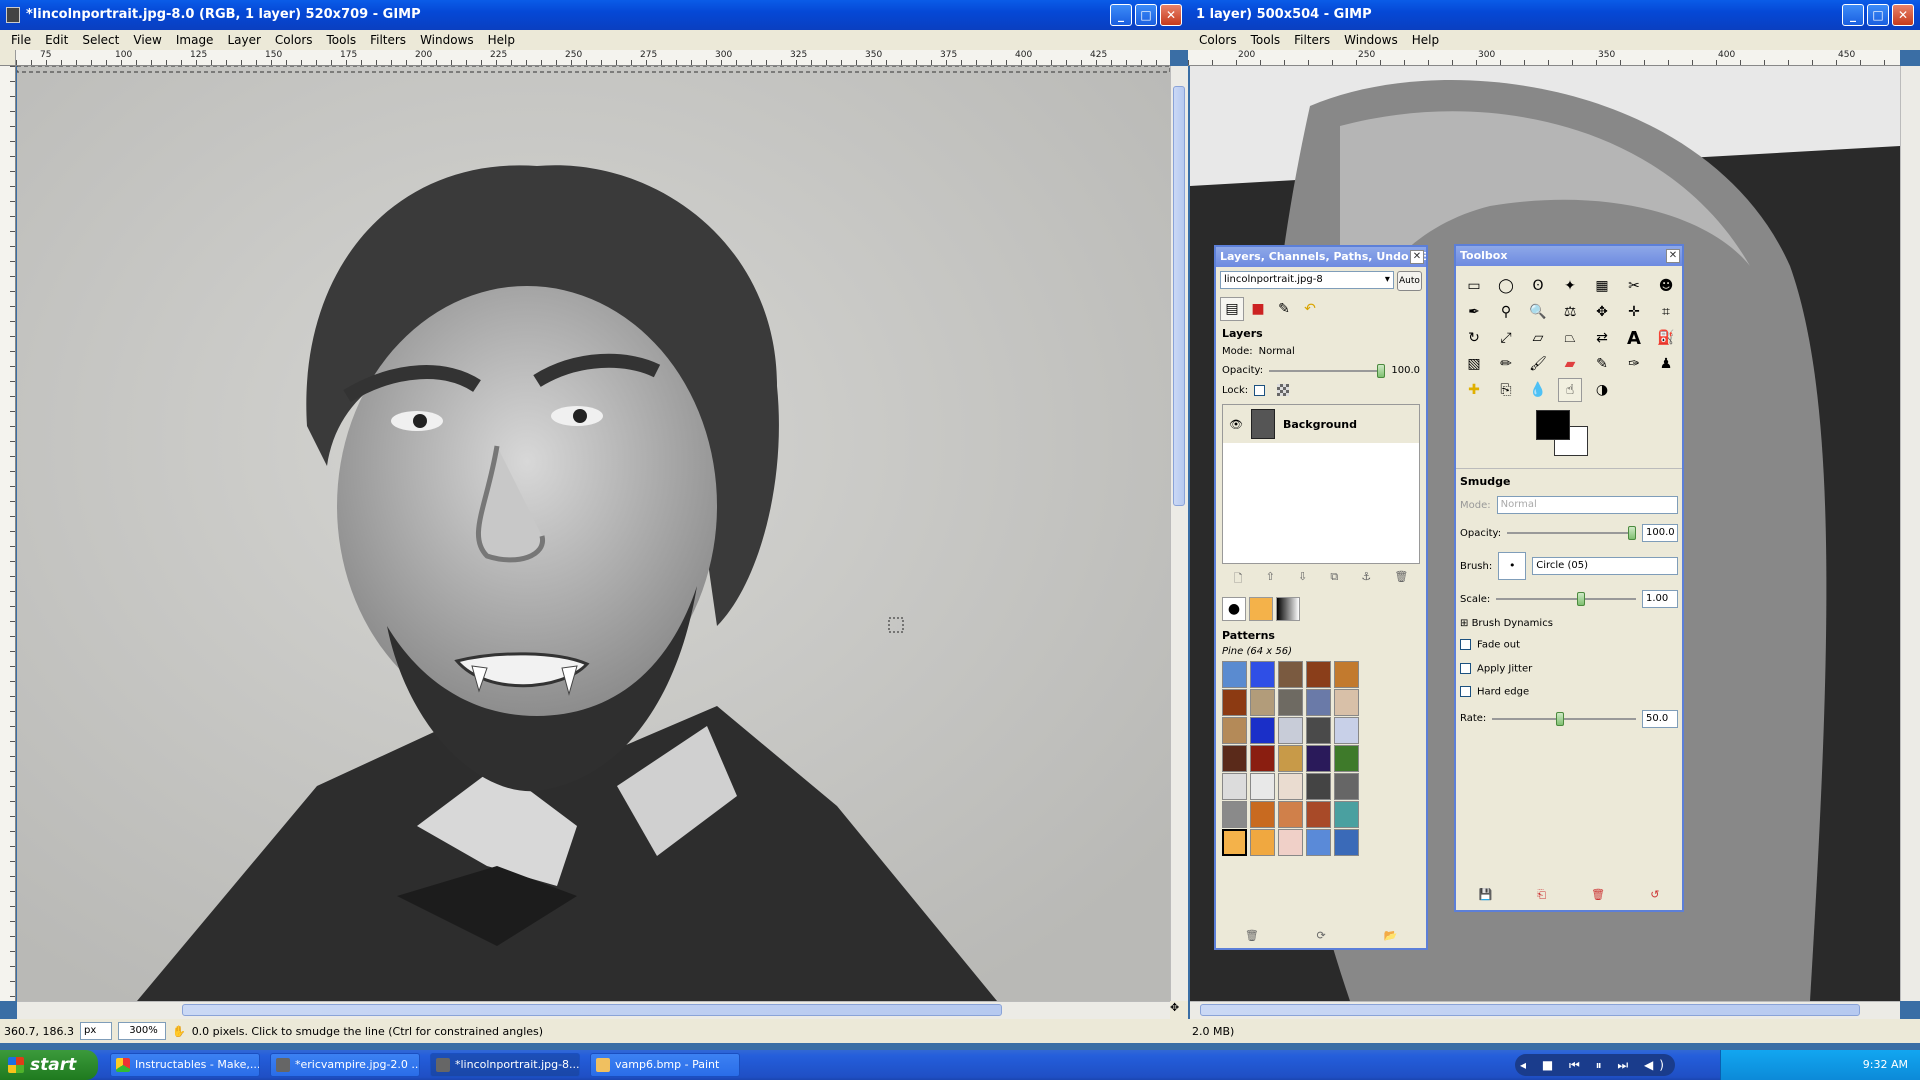 This screenshot has height=1080, width=1920. I want to click on delete-layer-icon: 🗑, so click(1401, 579).